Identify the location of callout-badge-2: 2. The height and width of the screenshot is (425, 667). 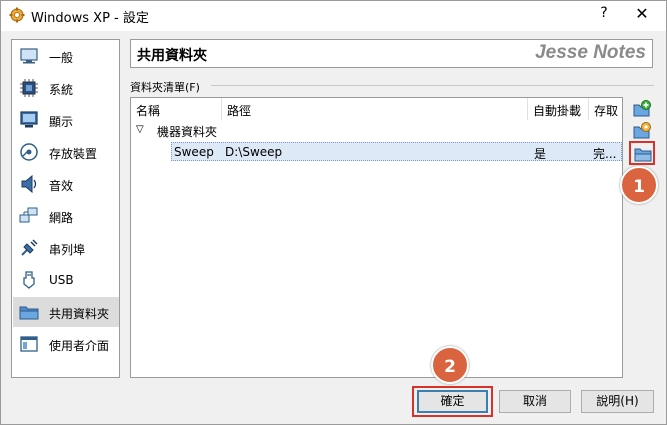
(450, 365).